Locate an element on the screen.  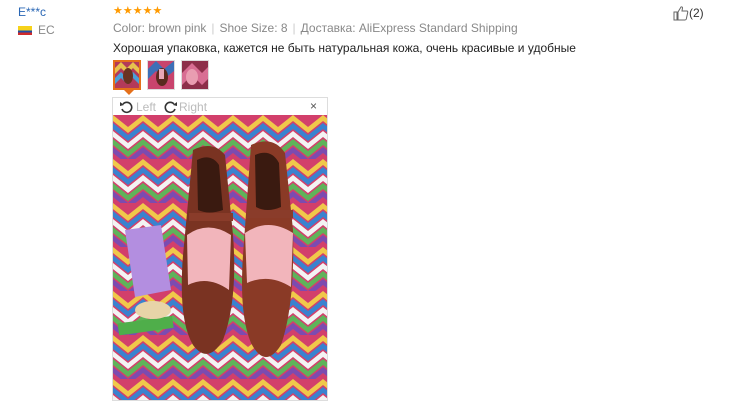
reviewer-name: E***c is located at coordinates (36, 12).